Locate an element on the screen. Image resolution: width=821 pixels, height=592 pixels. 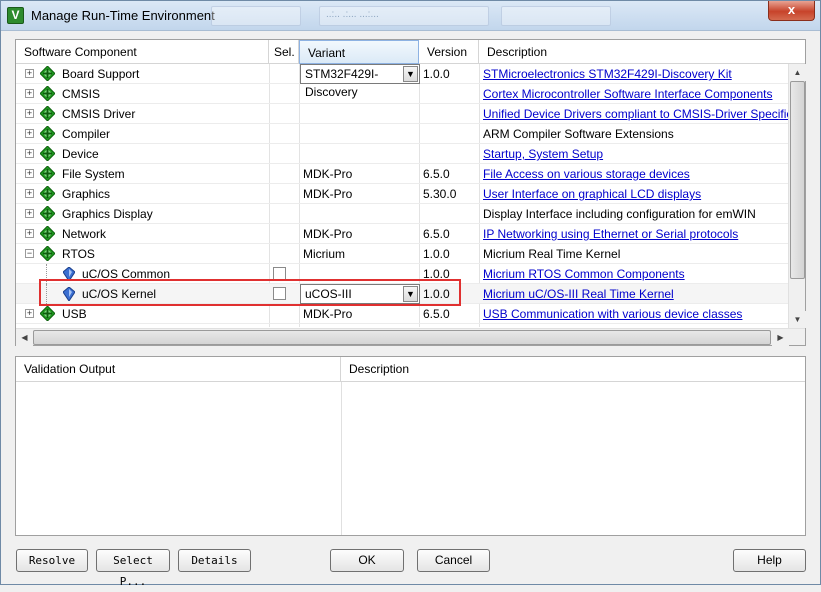
variant-value: Micrium is located at coordinates (324, 254).